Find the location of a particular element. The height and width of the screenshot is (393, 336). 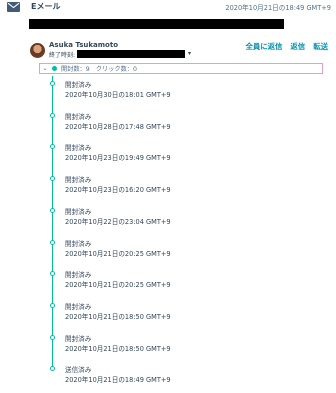

chevron-down-icon: ⌄ is located at coordinates (45, 68).